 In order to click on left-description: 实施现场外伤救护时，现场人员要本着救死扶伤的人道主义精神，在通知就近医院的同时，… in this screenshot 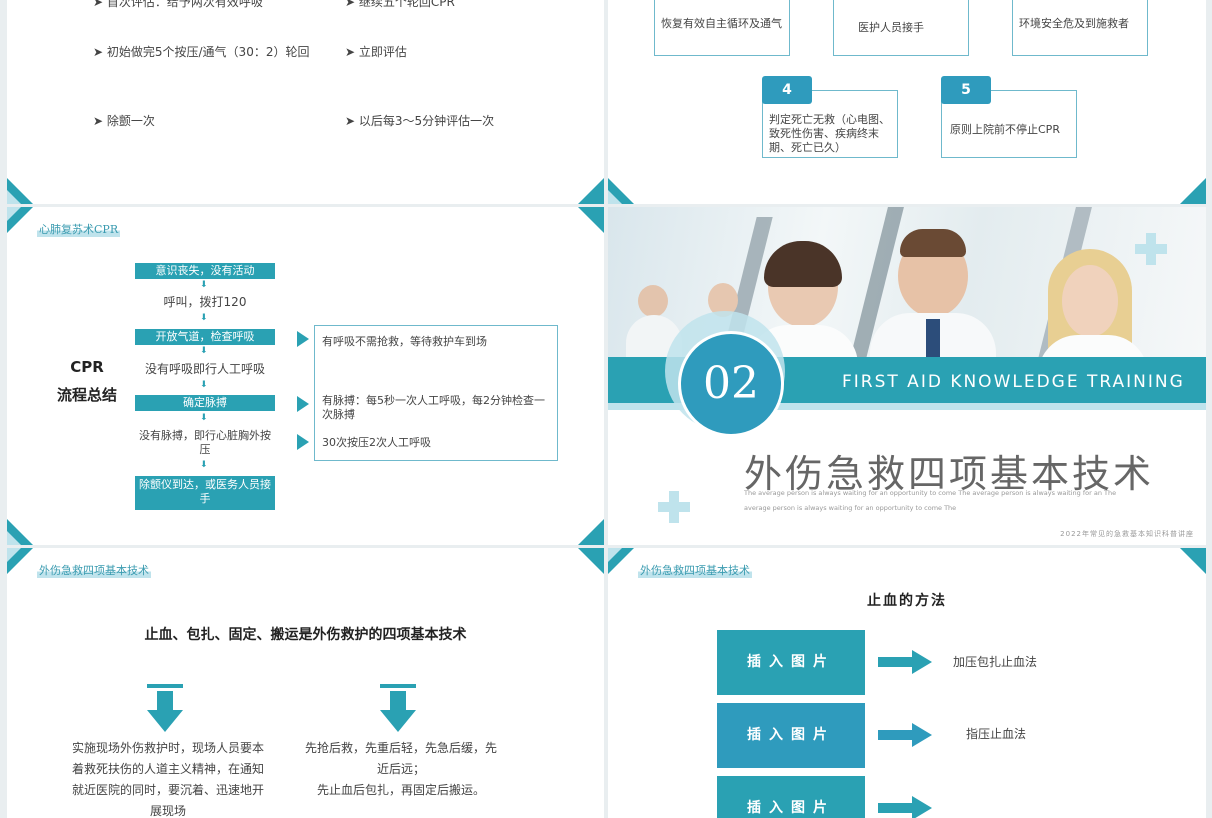, I will do `click(167, 779)`.